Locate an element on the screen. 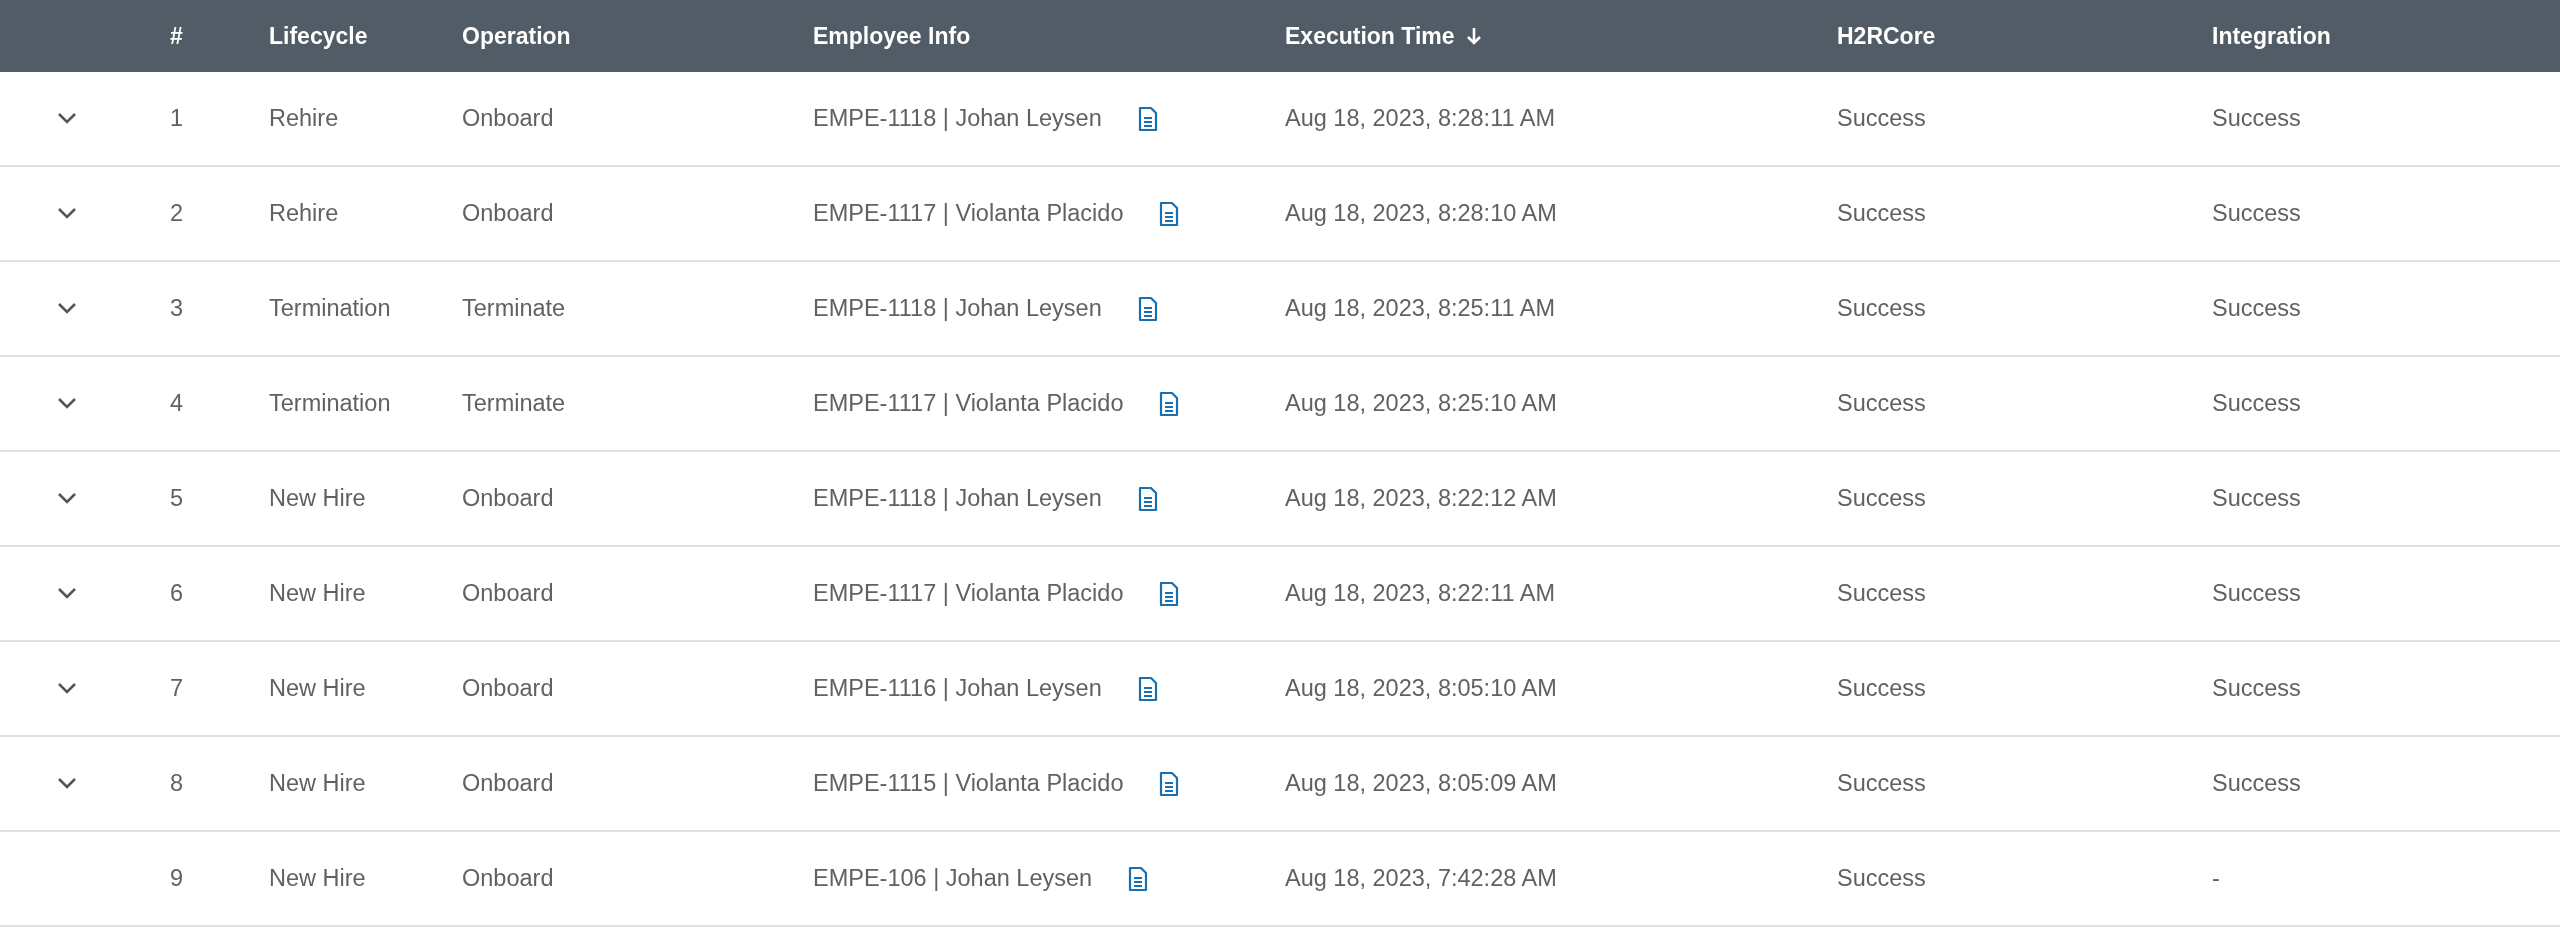  column-header: H2RCore is located at coordinates (1886, 36).